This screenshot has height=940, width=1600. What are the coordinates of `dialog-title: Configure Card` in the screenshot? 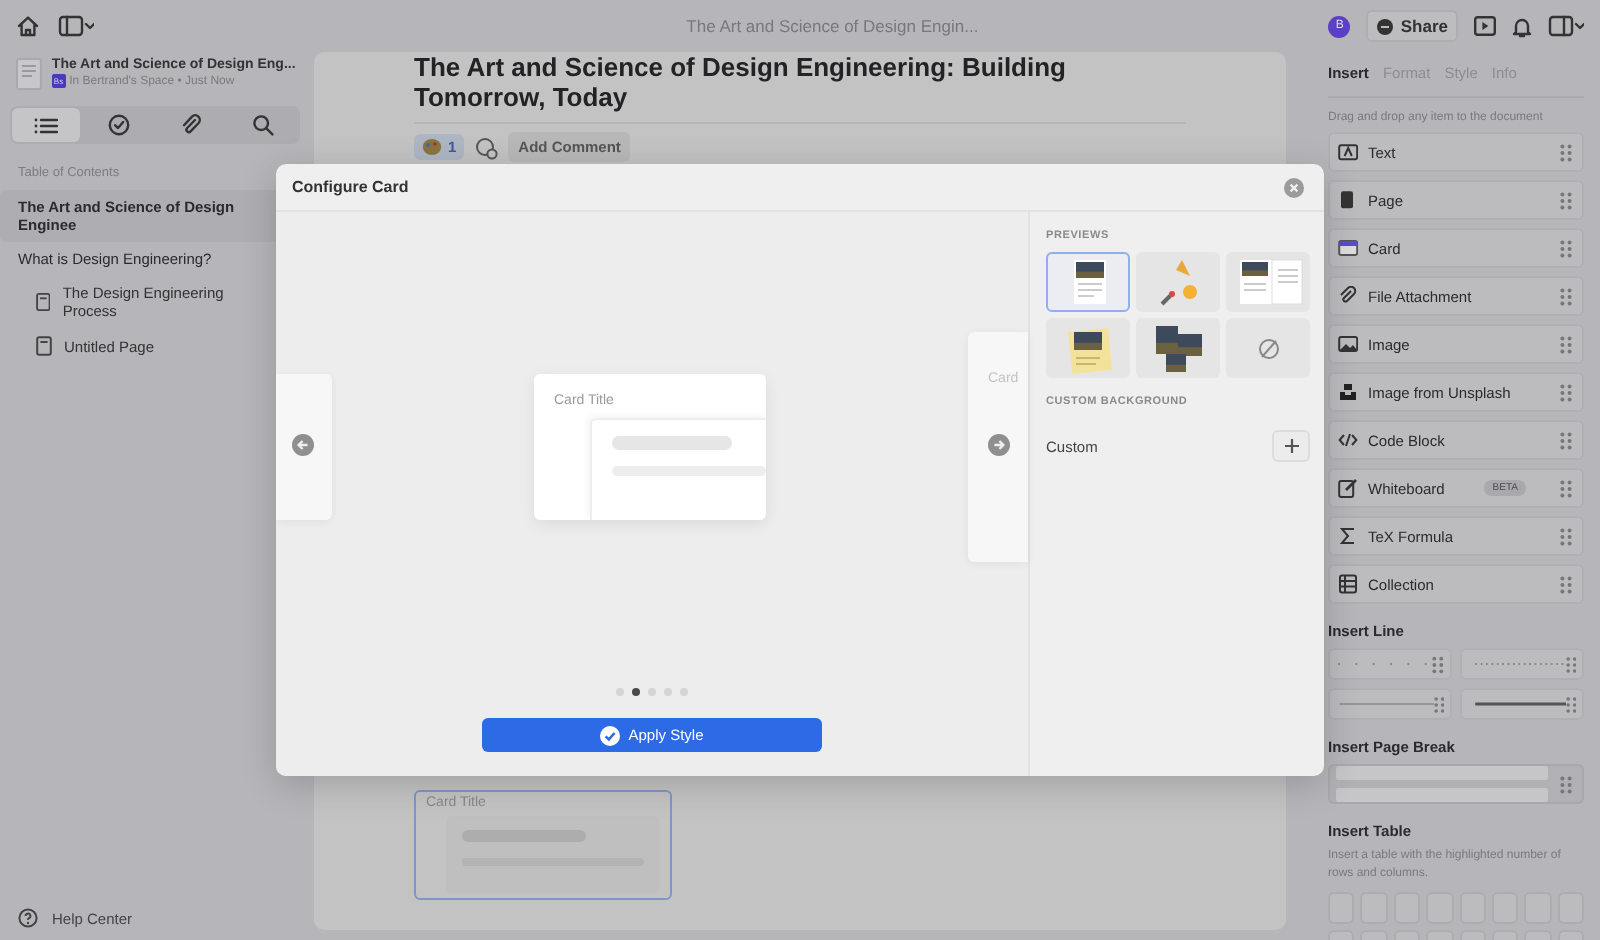 It's located at (350, 187).